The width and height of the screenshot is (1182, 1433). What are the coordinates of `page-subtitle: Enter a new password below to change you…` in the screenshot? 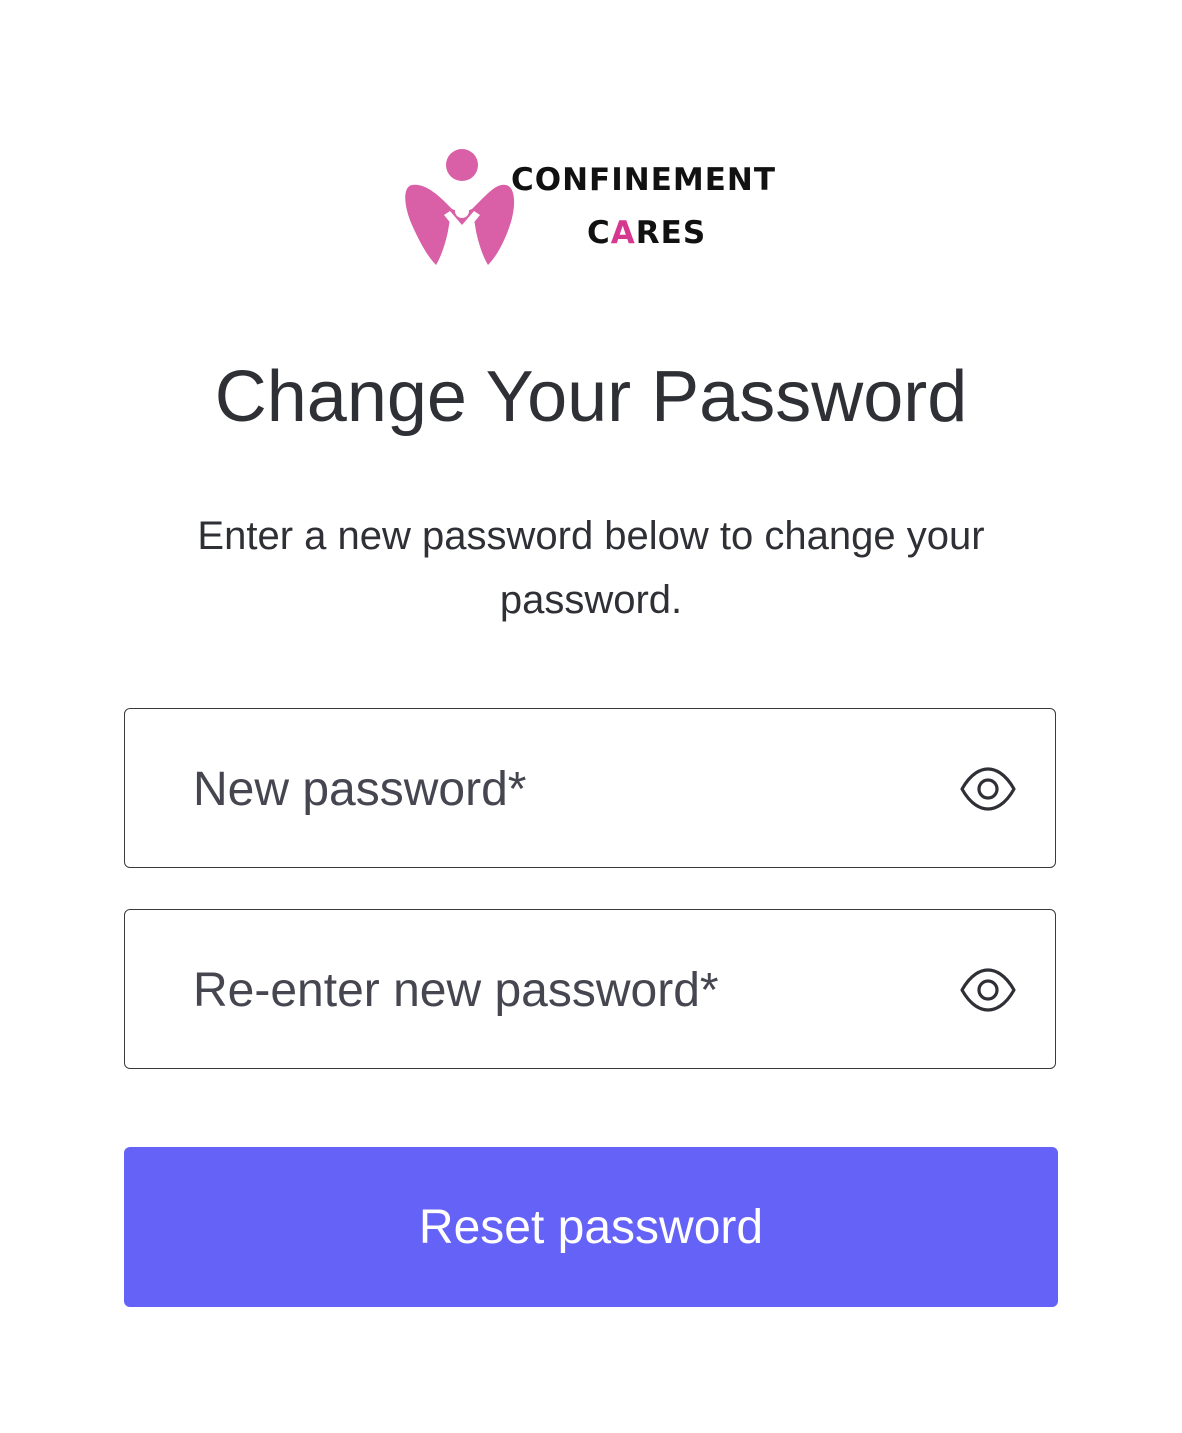 It's located at (591, 568).